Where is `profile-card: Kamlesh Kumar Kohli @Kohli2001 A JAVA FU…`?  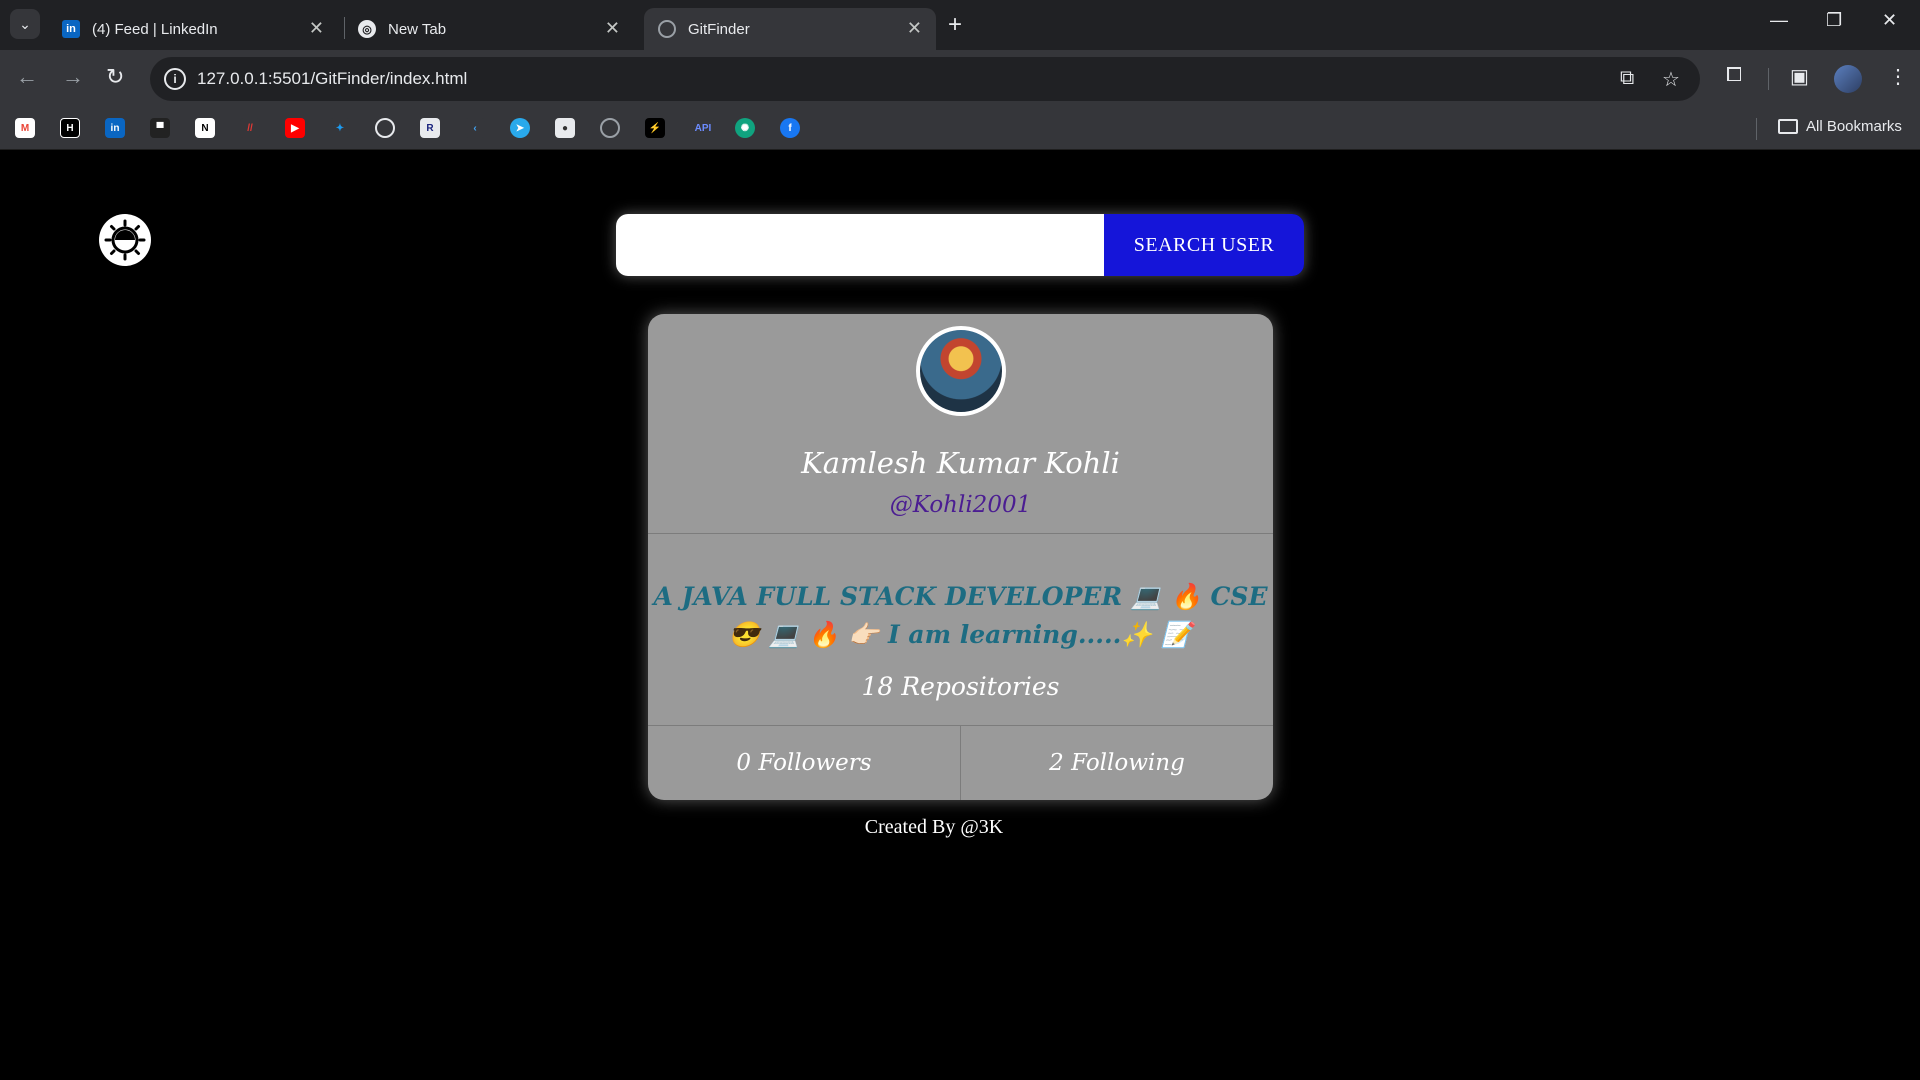 profile-card: Kamlesh Kumar Kohli @Kohli2001 A JAVA FU… is located at coordinates (960, 557).